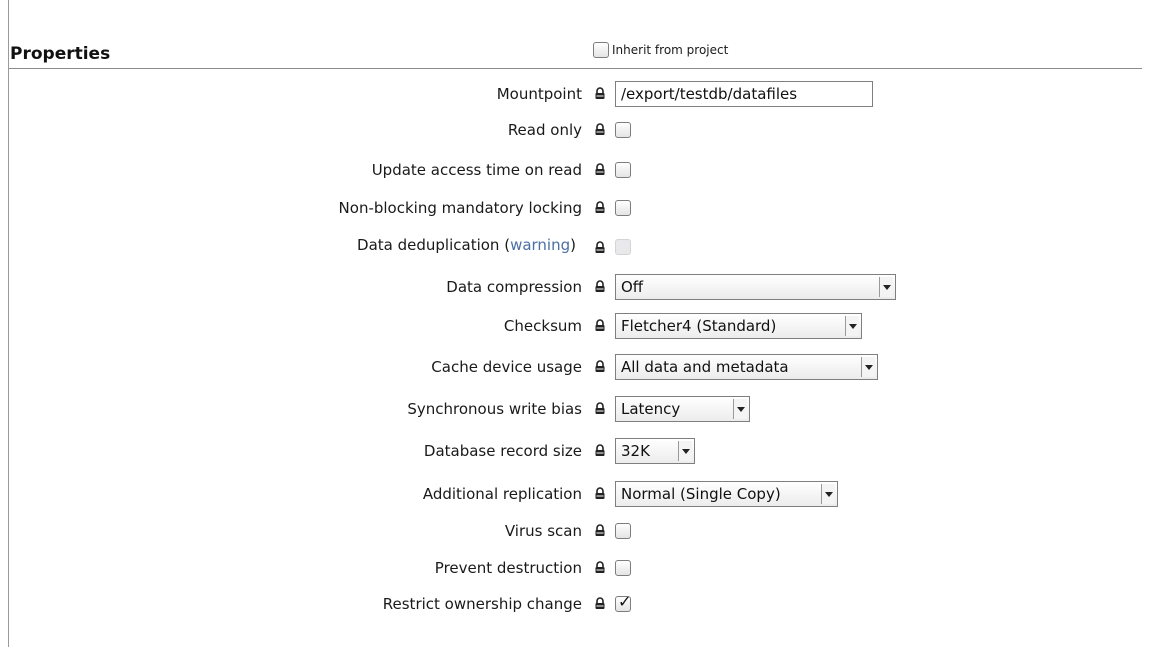 The height and width of the screenshot is (647, 1150). I want to click on cache-device-select: All data and metadata, so click(746, 367).